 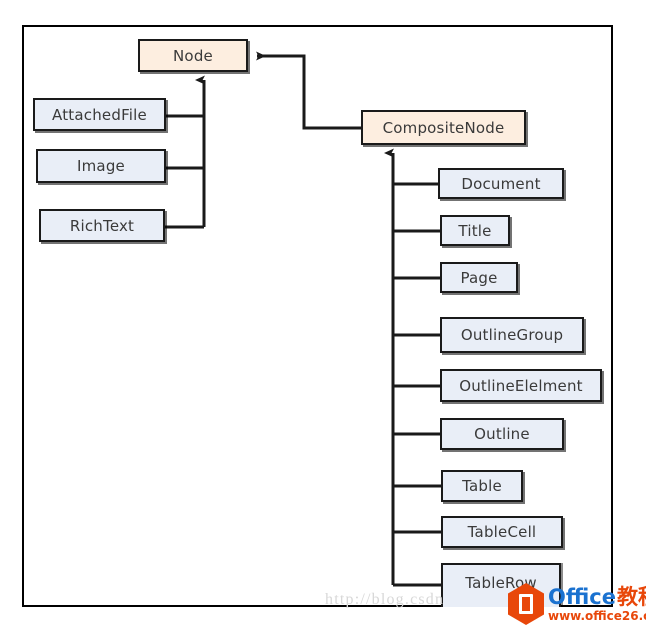 I want to click on office-watermark-text: Office 教程网 www.office26.com, so click(x=597, y=603).